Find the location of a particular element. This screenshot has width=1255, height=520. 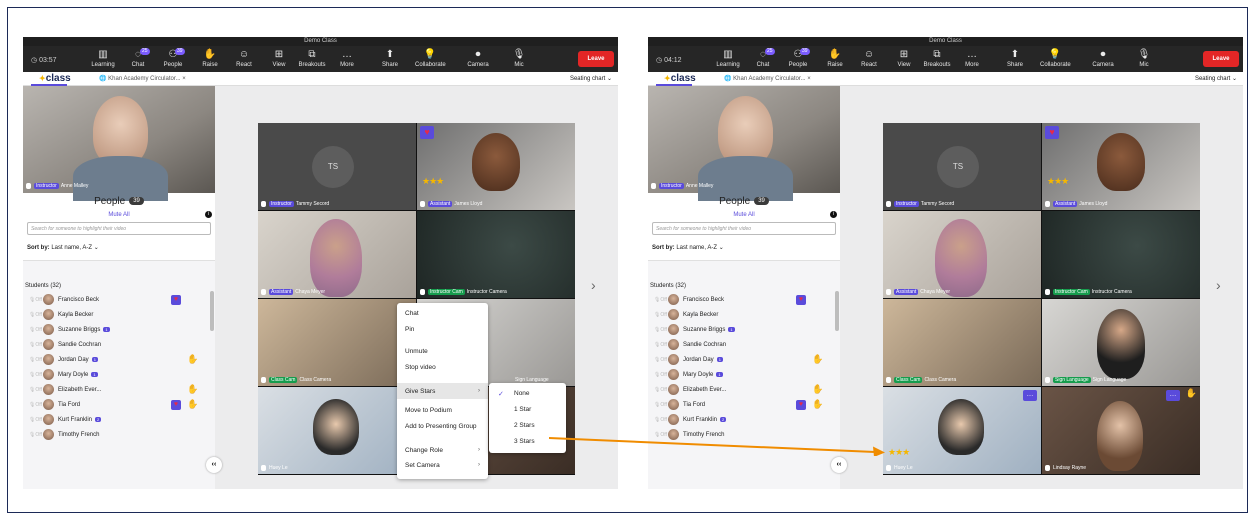

video-tile: … ★★★ Huey Le is located at coordinates (962, 430).